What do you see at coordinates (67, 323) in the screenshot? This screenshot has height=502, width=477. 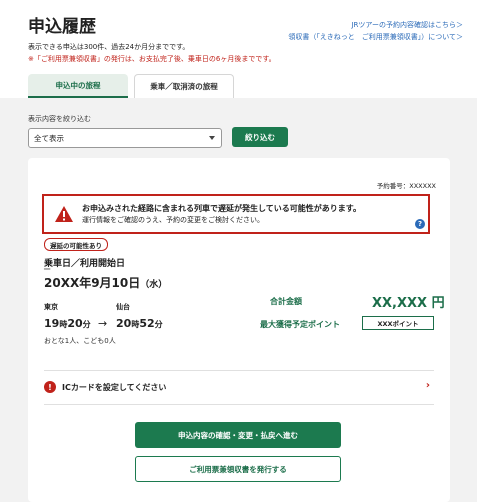 I see `departure-time: 19時20分` at bounding box center [67, 323].